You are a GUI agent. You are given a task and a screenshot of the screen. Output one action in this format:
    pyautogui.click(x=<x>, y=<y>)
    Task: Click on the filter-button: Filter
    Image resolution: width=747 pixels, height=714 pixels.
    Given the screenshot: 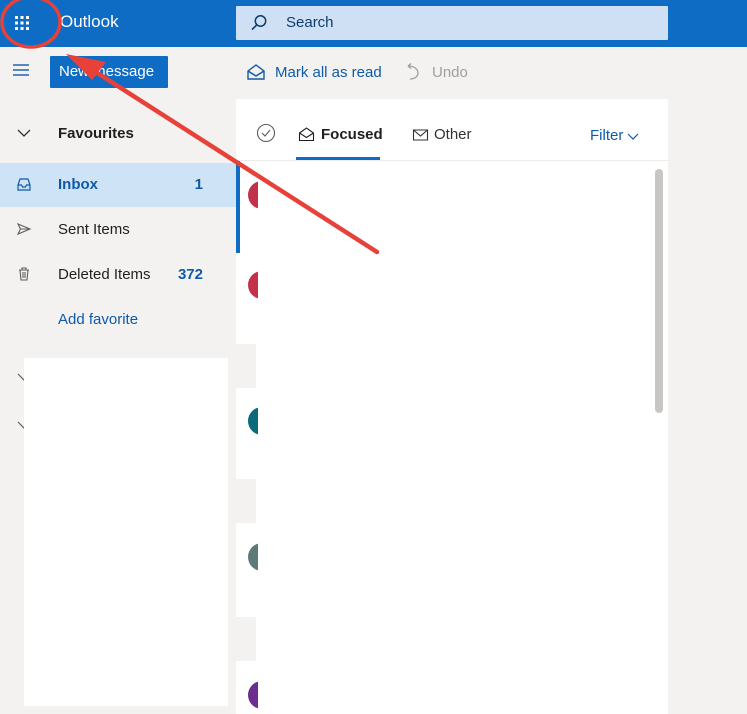 What is the action you would take?
    pyautogui.click(x=614, y=135)
    